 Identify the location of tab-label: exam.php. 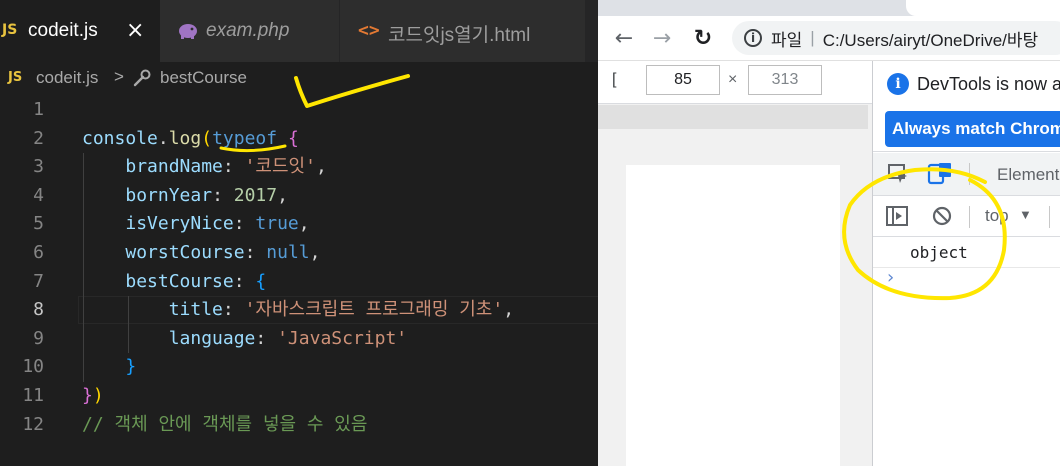
(248, 30).